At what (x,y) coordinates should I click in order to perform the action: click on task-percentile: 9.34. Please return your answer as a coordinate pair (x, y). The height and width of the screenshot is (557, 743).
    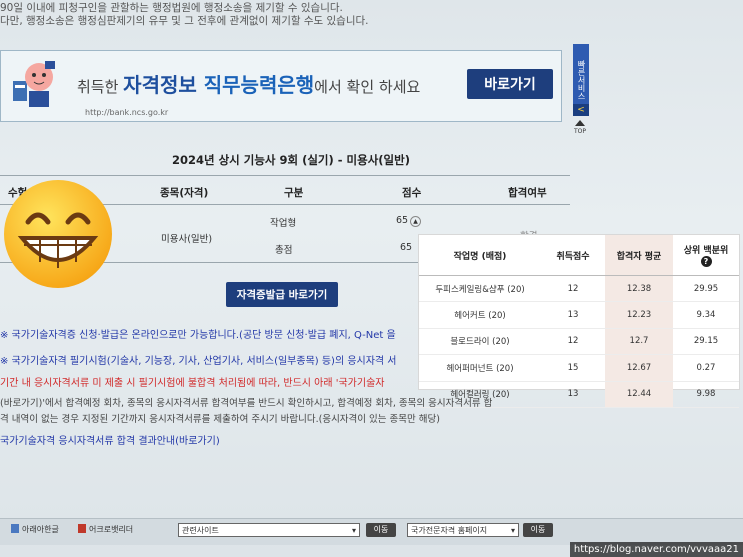
    Looking at the image, I should click on (706, 315).